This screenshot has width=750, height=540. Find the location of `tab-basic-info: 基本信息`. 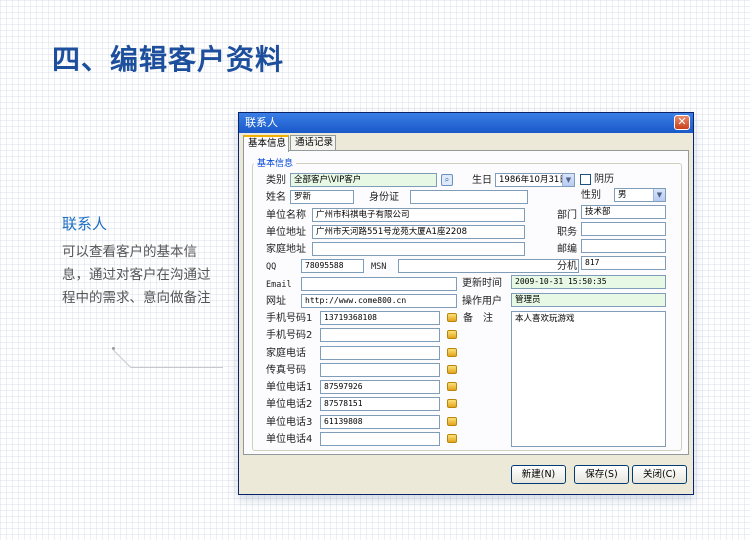

tab-basic-info: 基本信息 is located at coordinates (266, 143).